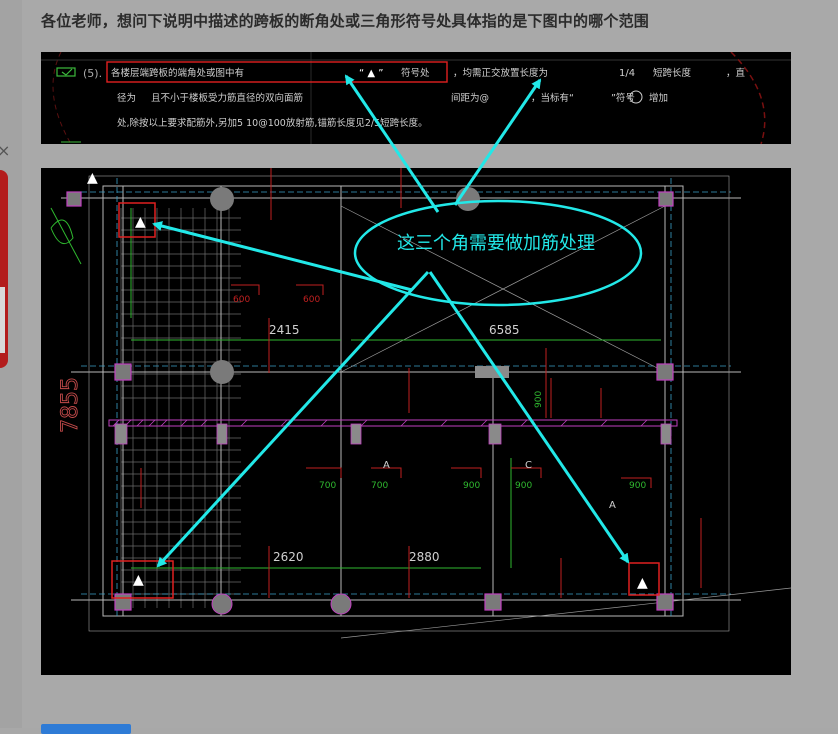 Image resolution: width=838 pixels, height=734 pixels. I want to click on corner-triangle-bottom-left-icon: ▲, so click(138, 580).